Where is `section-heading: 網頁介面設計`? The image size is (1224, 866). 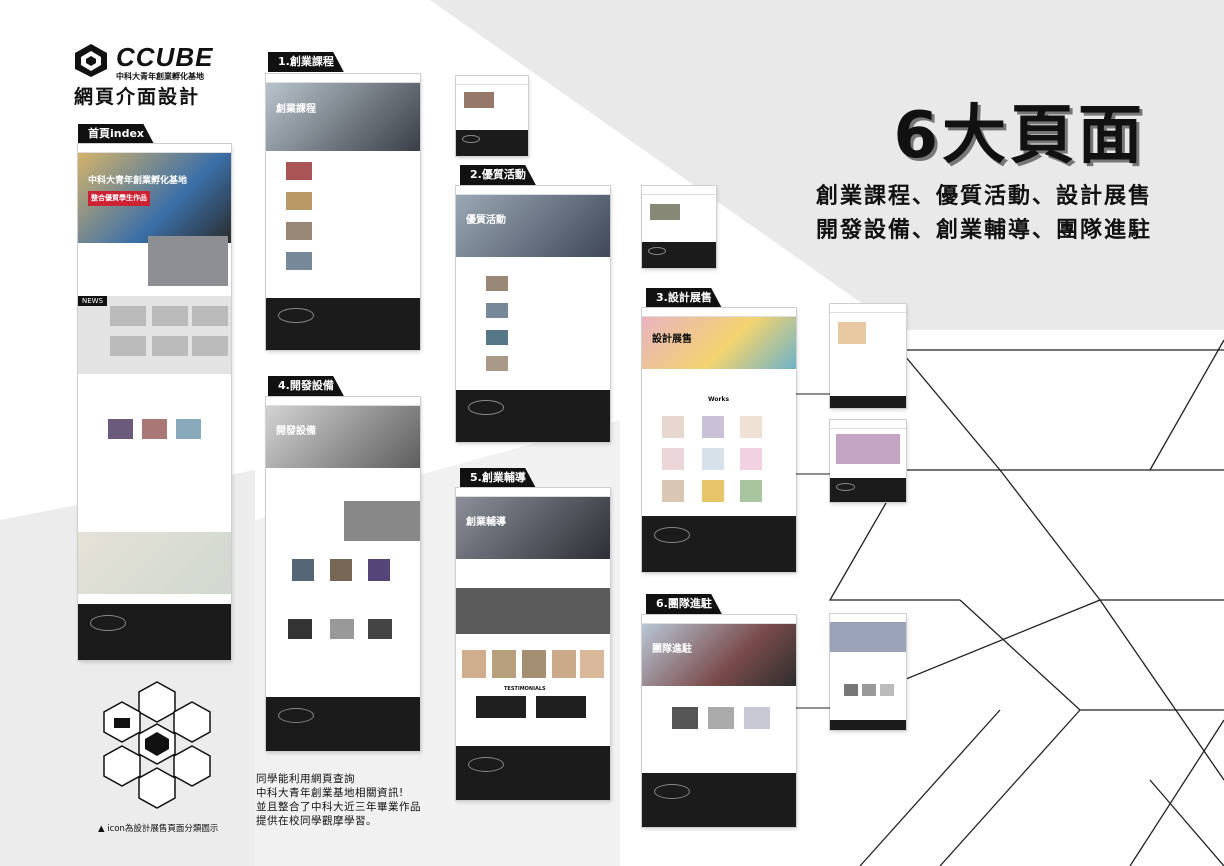 section-heading: 網頁介面設計 is located at coordinates (137, 97).